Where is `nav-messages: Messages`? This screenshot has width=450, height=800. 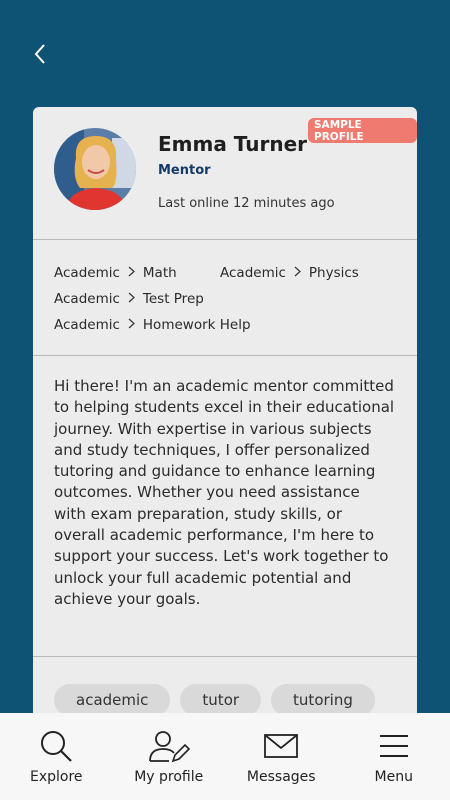 nav-messages: Messages is located at coordinates (281, 756).